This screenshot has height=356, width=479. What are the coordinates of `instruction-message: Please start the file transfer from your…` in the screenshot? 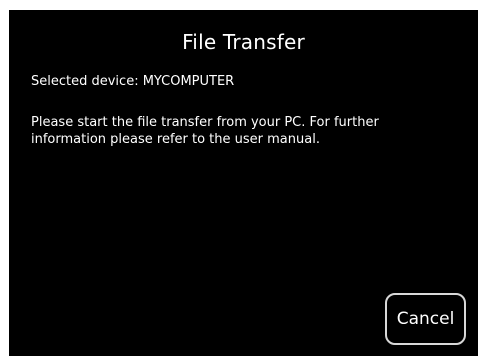 It's located at (205, 131).